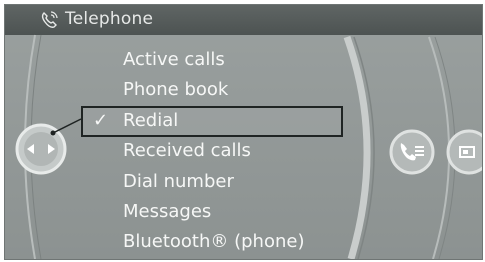 The width and height of the screenshot is (485, 262). Describe the element at coordinates (412, 152) in the screenshot. I see `phone-options-icon` at that location.